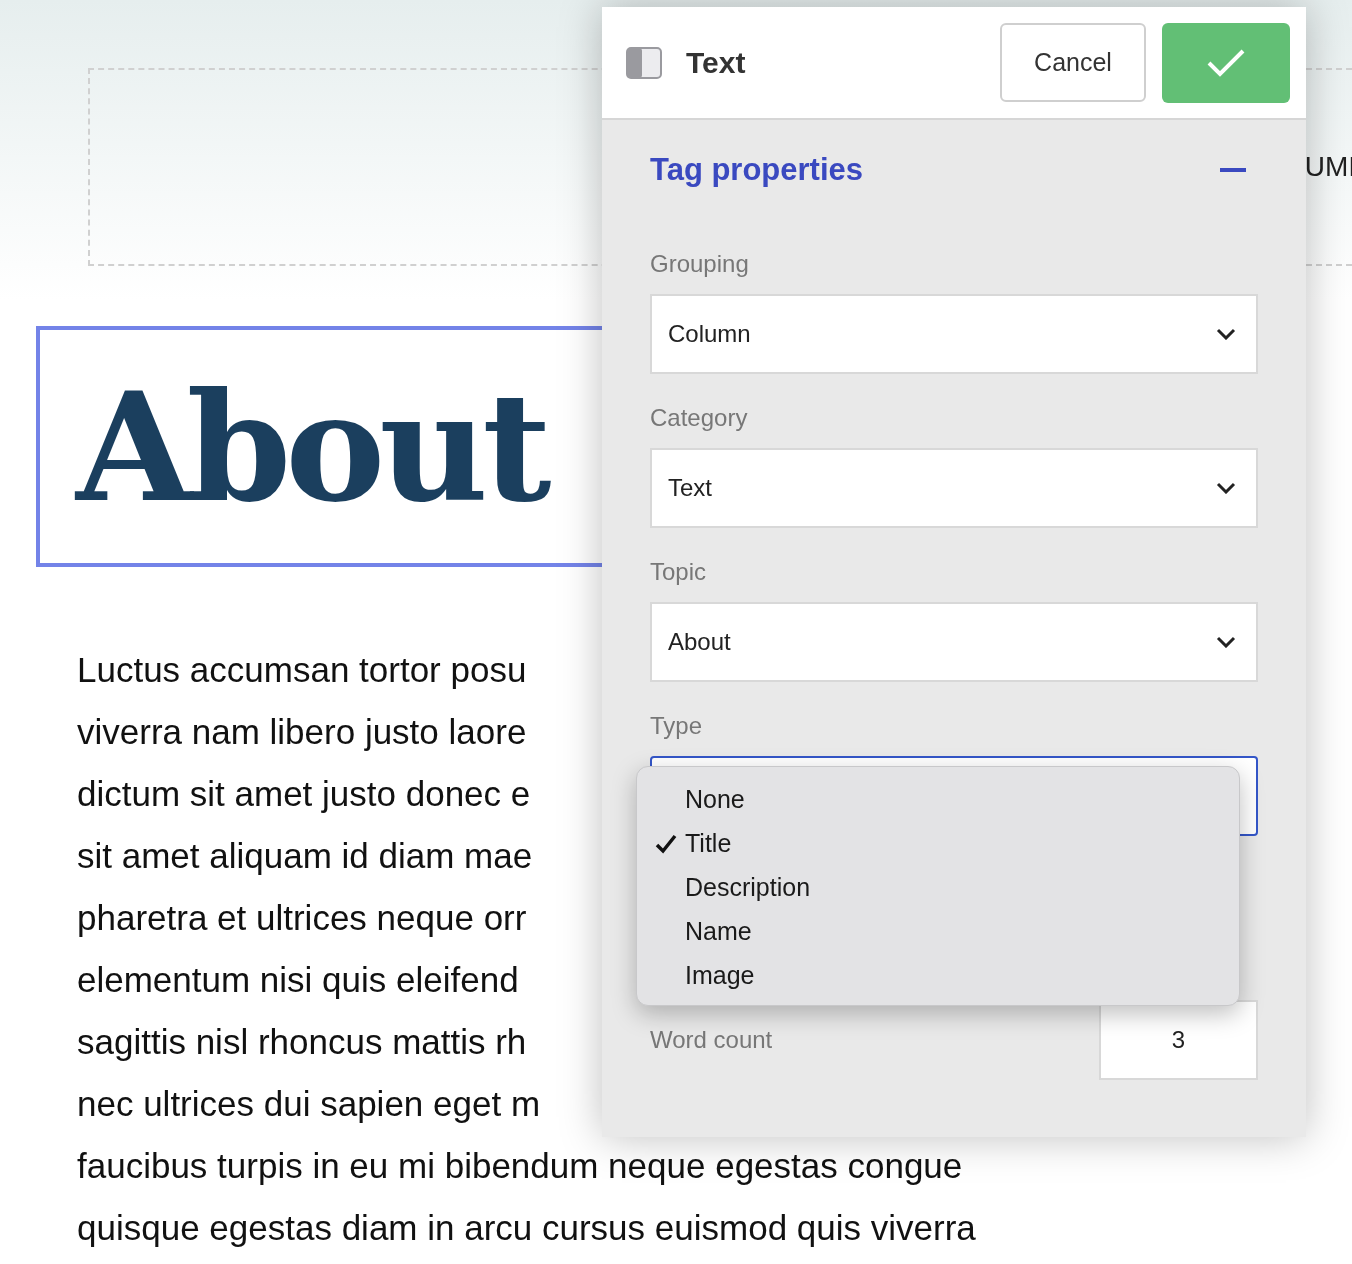 This screenshot has width=1352, height=1264. Describe the element at coordinates (715, 800) in the screenshot. I see `menu-item: None` at that location.